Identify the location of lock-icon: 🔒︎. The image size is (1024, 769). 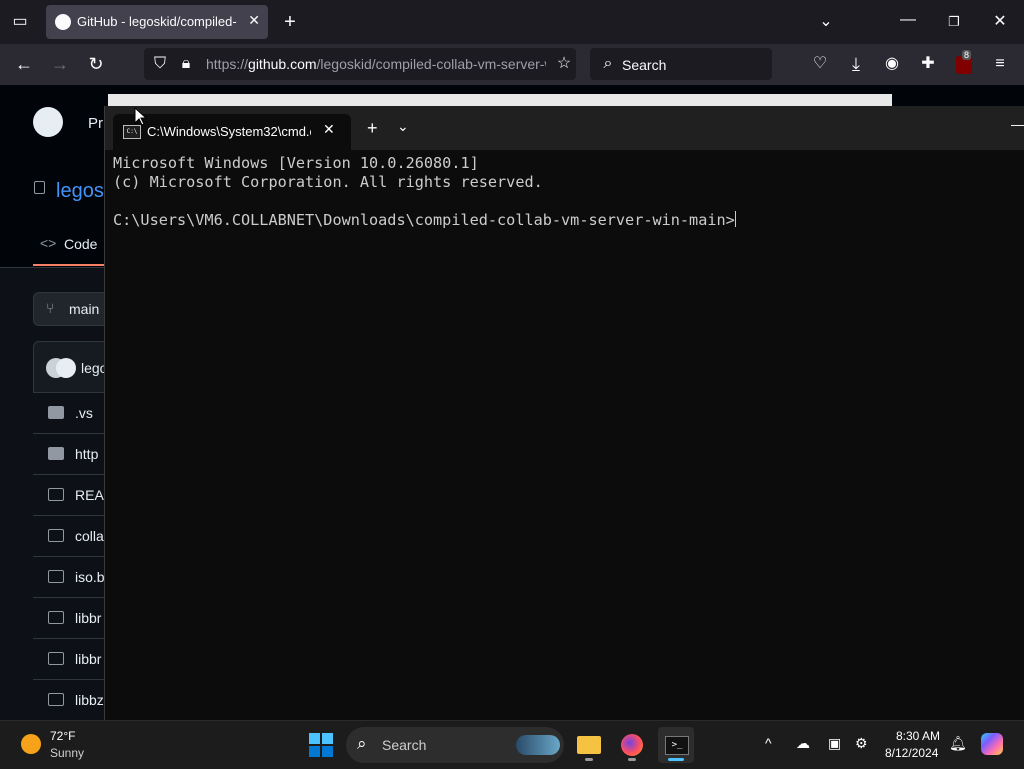
(186, 64).